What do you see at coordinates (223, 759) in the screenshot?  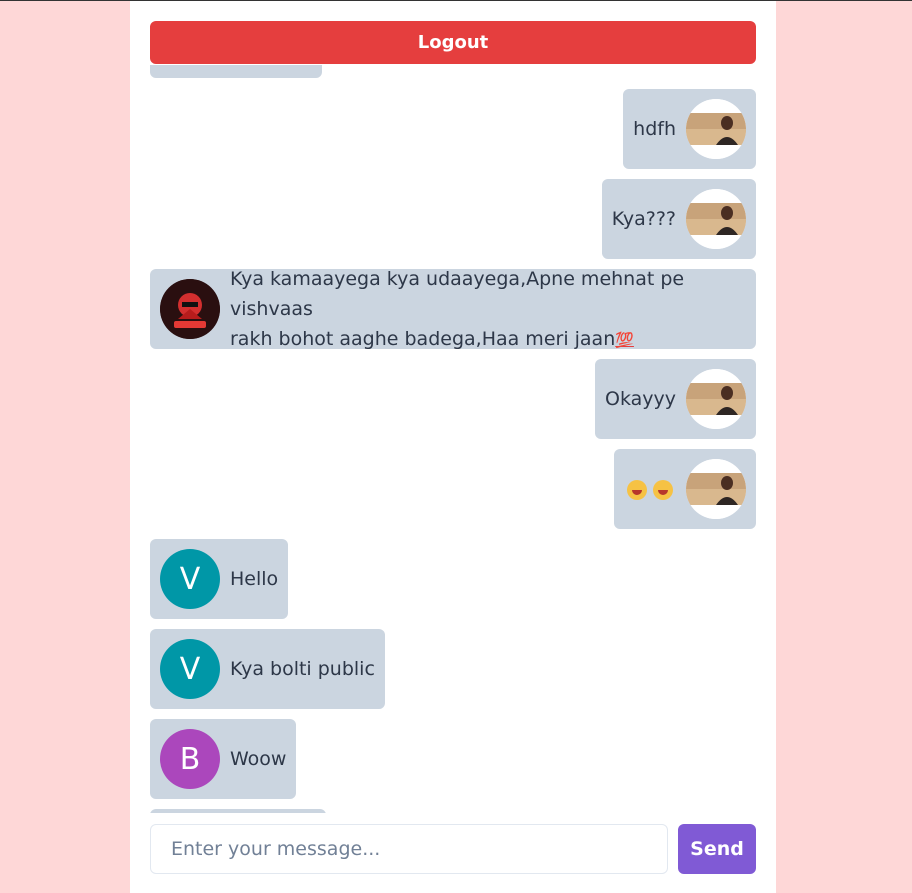 I see `message-bubble: B Woow` at bounding box center [223, 759].